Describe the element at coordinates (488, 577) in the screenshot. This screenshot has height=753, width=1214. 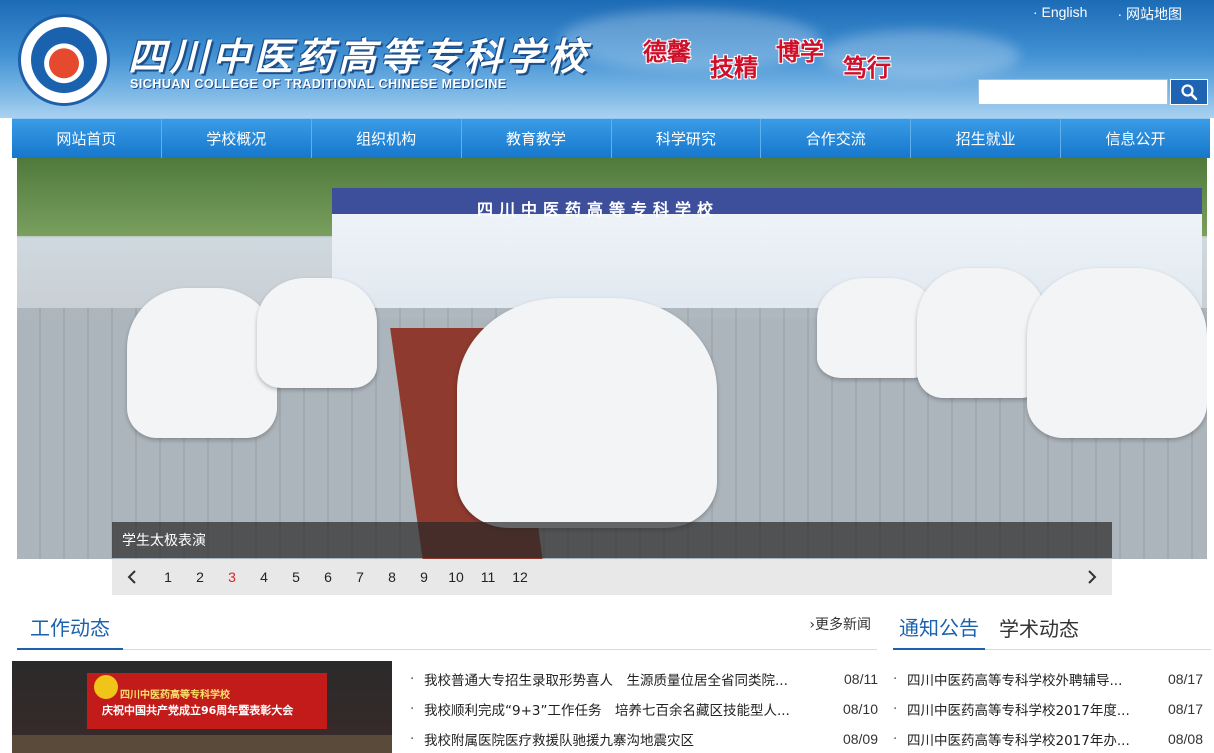
I see `page-11: 11` at that location.